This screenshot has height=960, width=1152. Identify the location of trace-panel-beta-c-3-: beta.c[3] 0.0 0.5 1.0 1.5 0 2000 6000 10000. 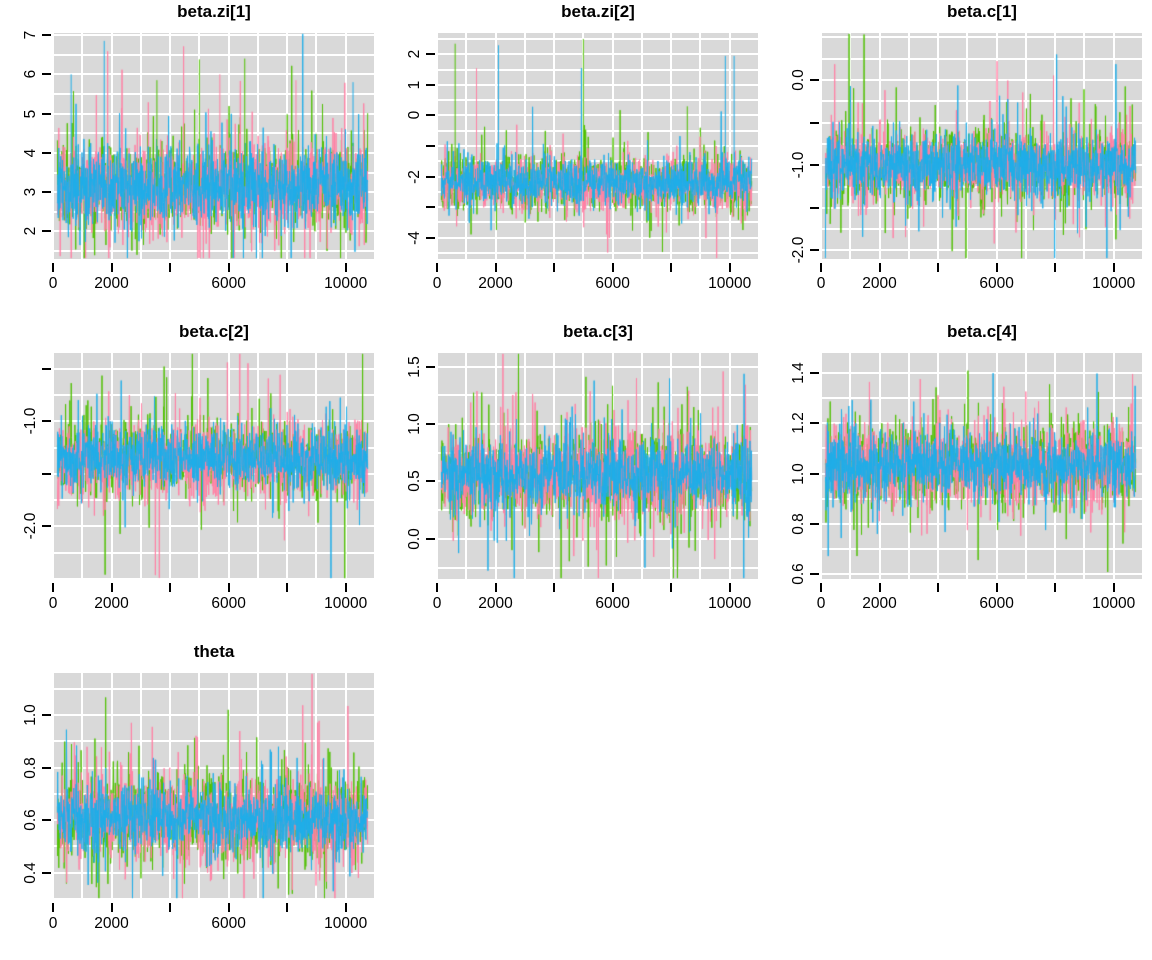
(576, 480).